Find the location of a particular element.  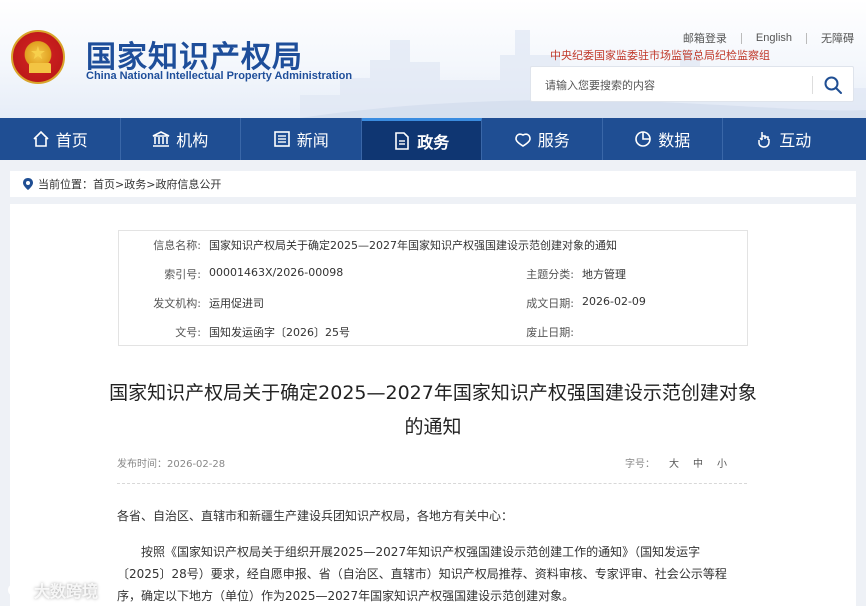

nav-item-institution: 机构 is located at coordinates (181, 139).